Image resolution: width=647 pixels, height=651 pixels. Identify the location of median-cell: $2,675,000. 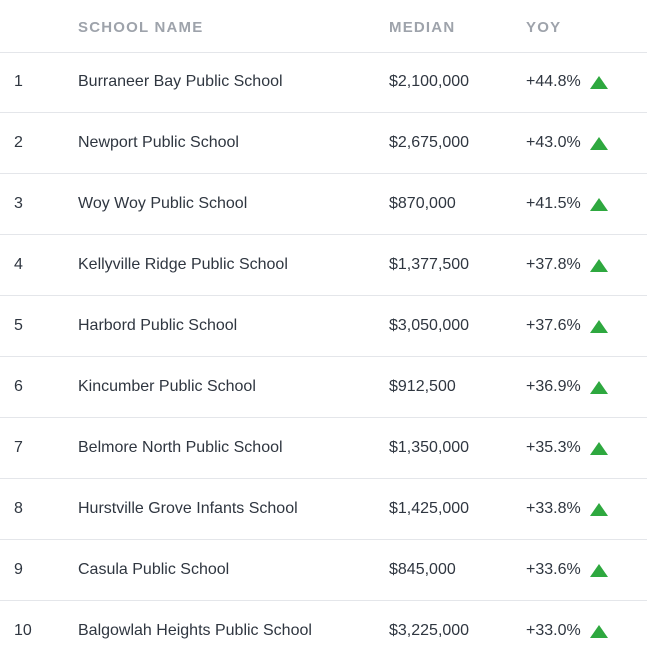
(429, 142).